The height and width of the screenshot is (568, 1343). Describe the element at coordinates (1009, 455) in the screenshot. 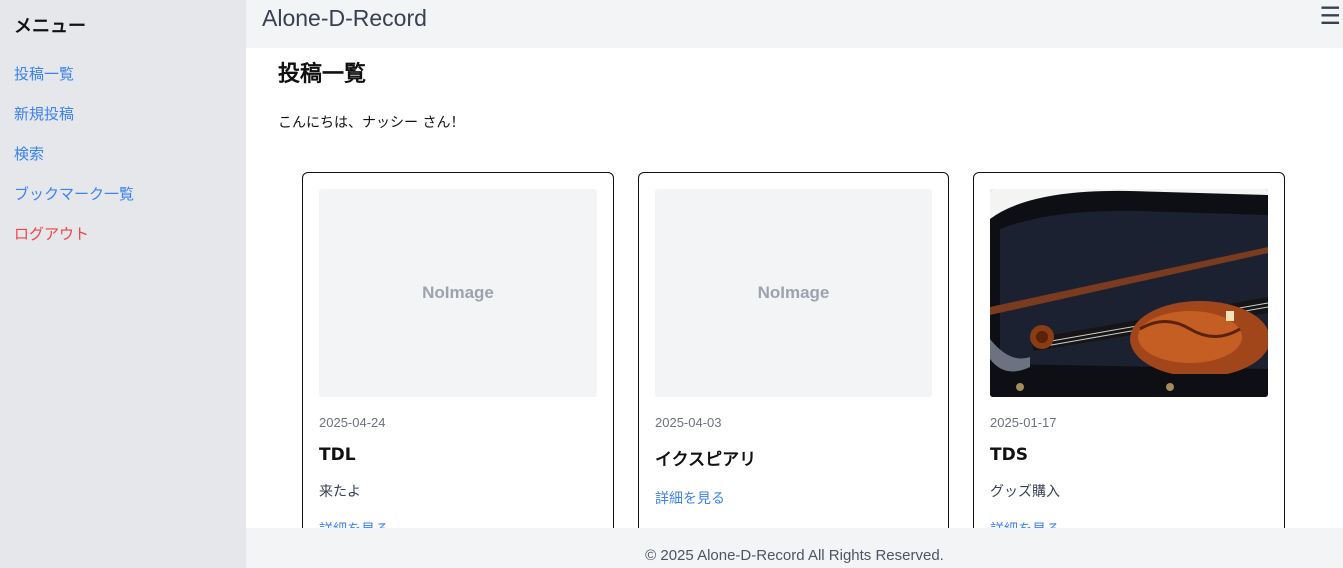

I see `post-title: TDS` at that location.